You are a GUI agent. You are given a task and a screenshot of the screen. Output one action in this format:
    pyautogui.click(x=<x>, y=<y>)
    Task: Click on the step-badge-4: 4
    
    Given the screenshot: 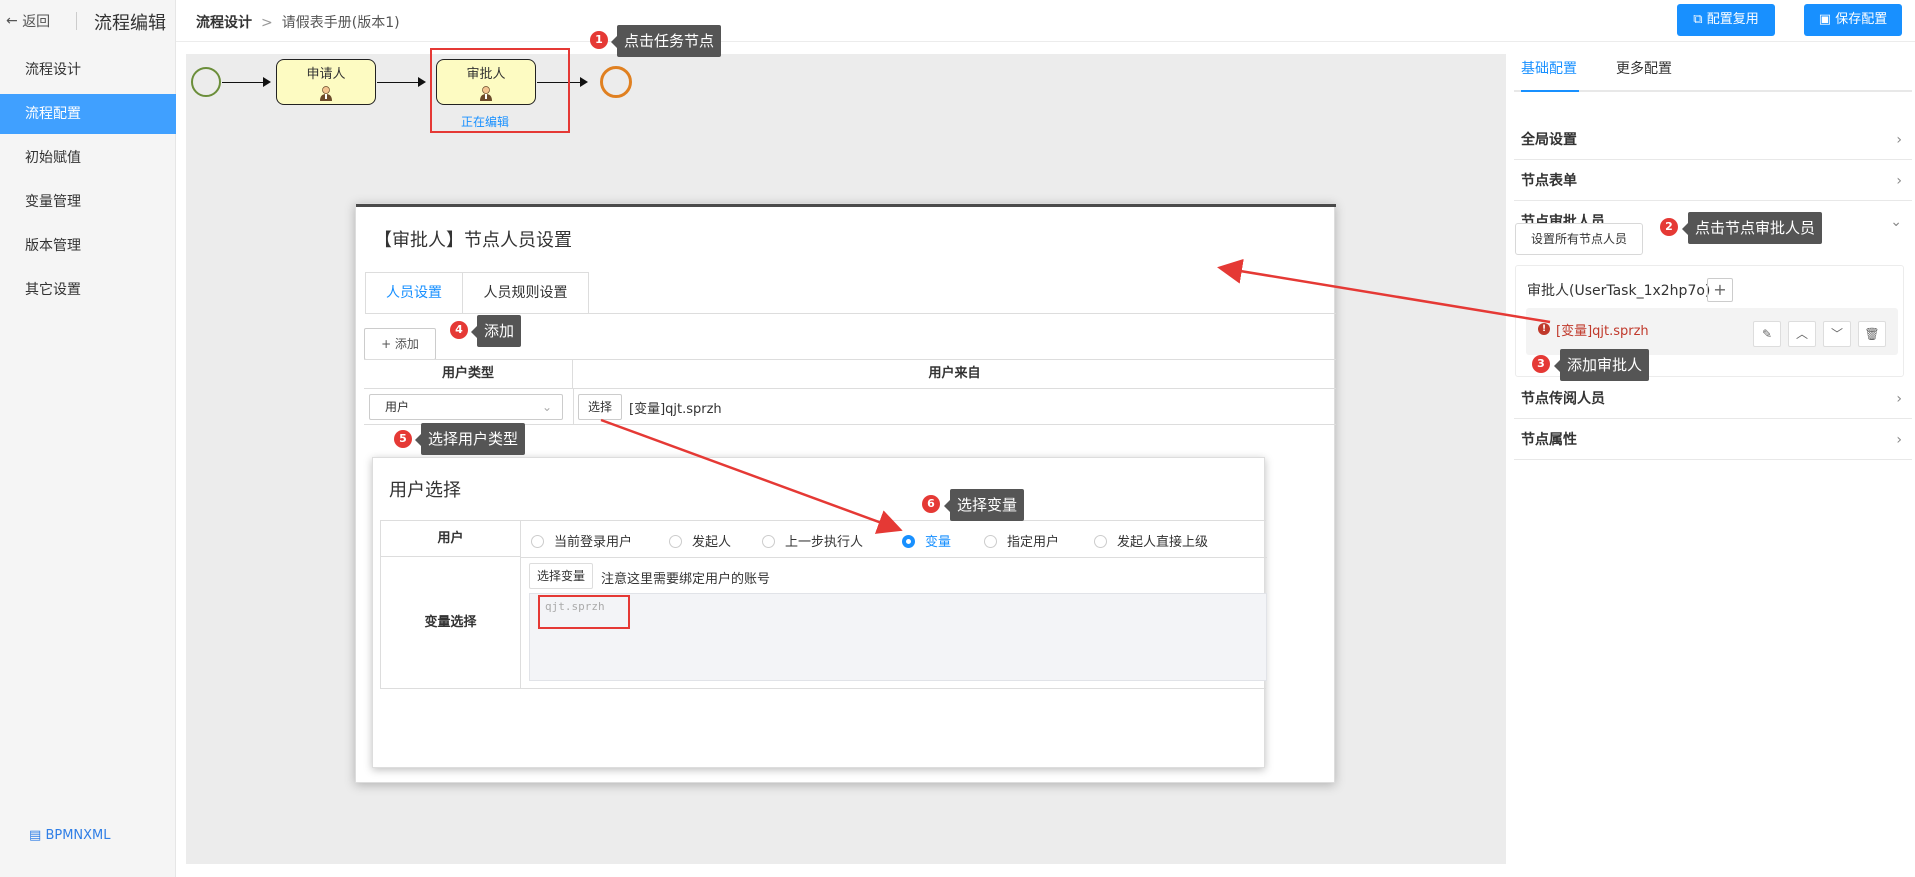 What is the action you would take?
    pyautogui.click(x=459, y=330)
    